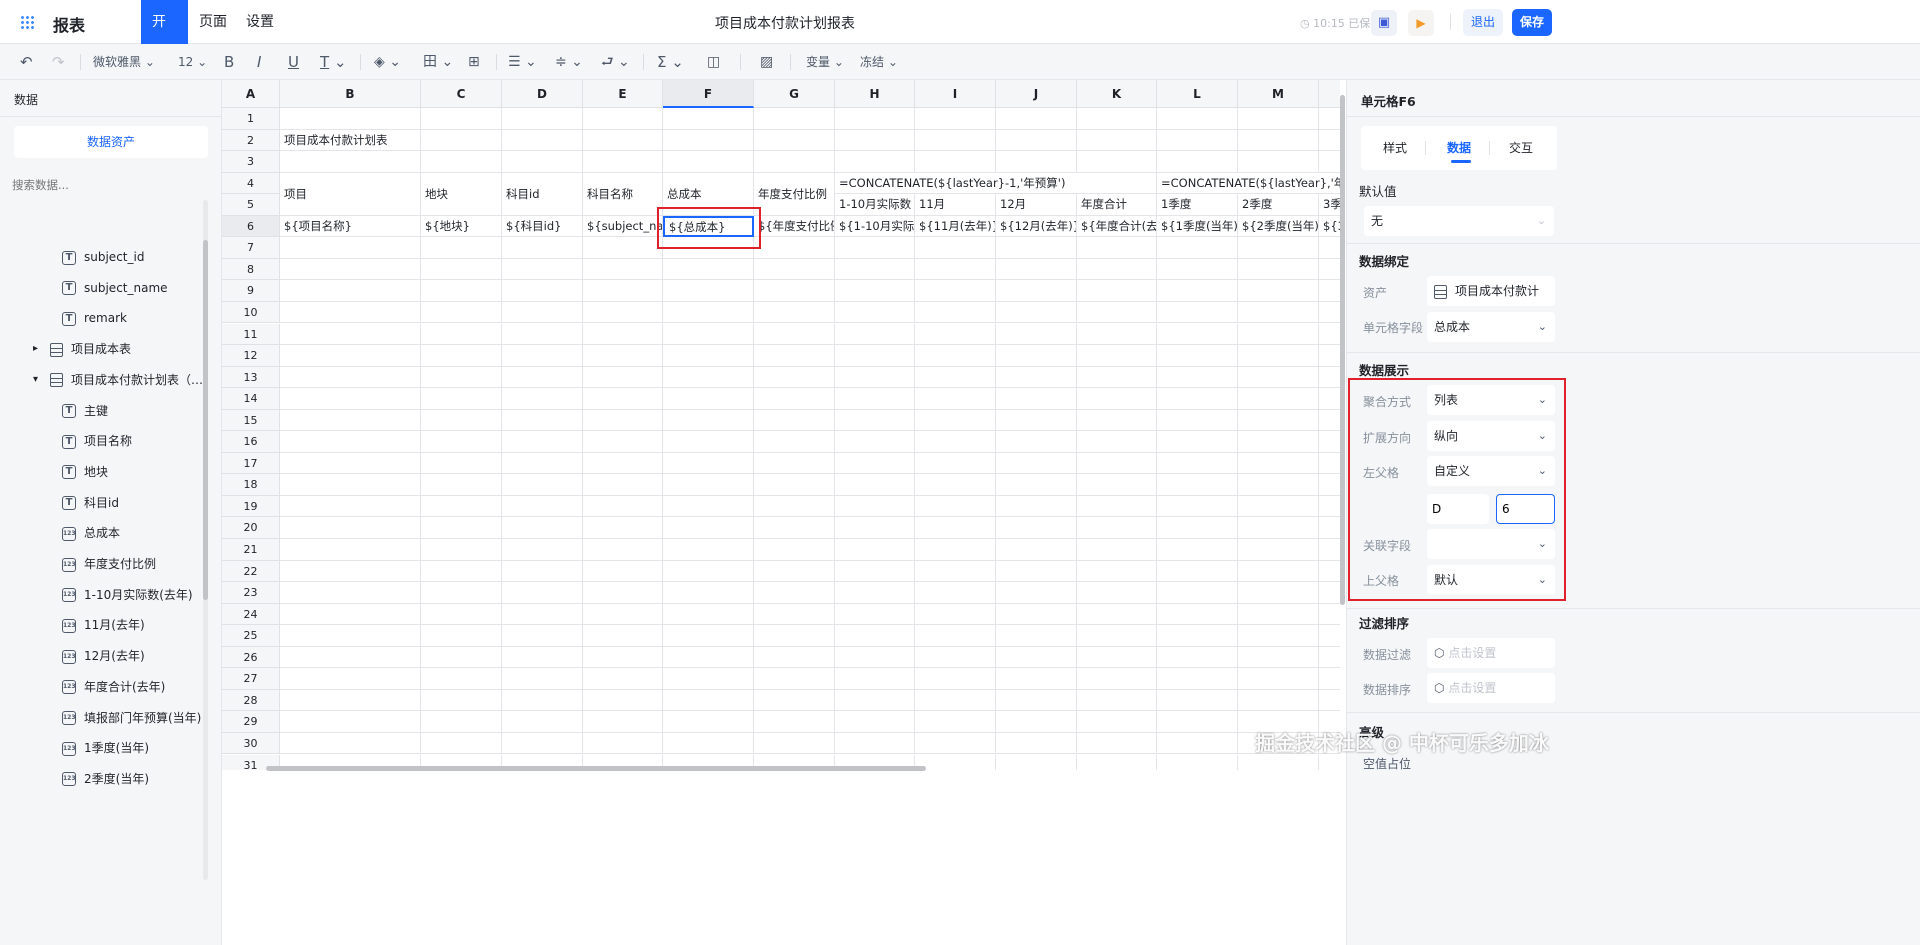 The height and width of the screenshot is (945, 1920). I want to click on fullscreen-icon: ▣, so click(1384, 23).